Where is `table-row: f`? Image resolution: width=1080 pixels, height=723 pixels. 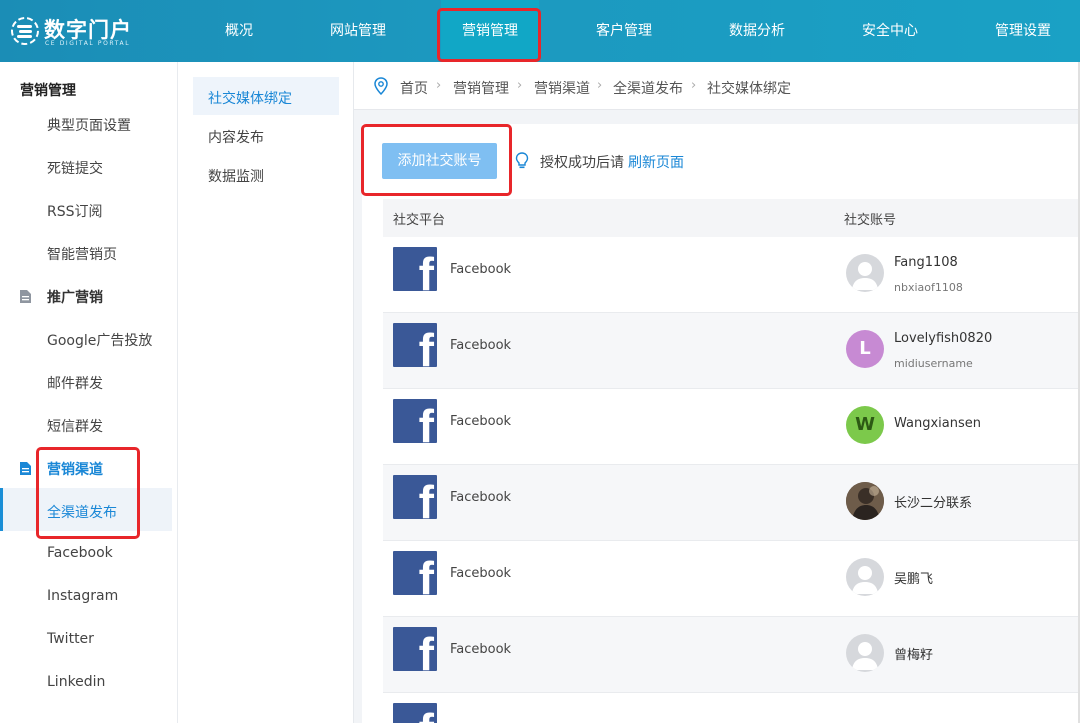 table-row: f is located at coordinates (731, 708).